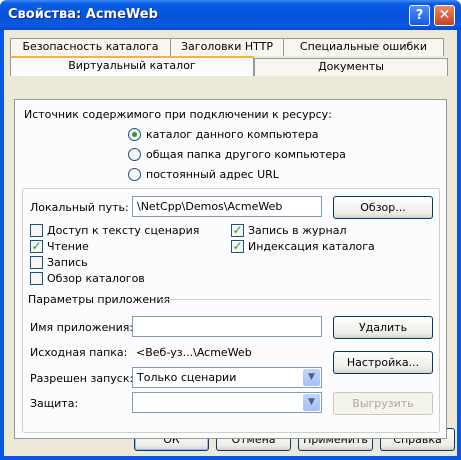 The image size is (461, 460). I want to click on checkbox-log-visits: ✓, so click(237, 230).